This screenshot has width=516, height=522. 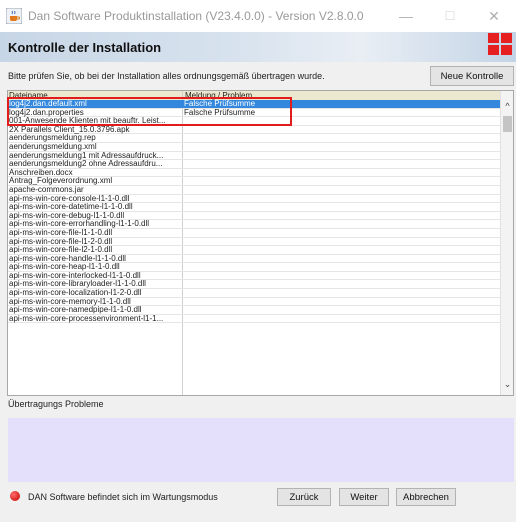 What do you see at coordinates (254, 310) in the screenshot?
I see `table-row: api-ms-win-core-namedpipe-l1-1-0.dll` at bounding box center [254, 310].